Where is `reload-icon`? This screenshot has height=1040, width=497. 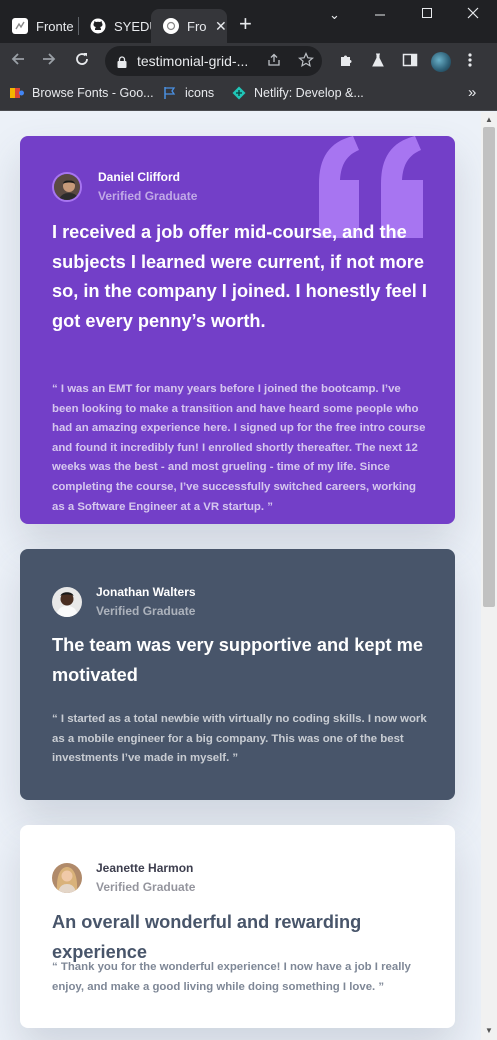
reload-icon is located at coordinates (82, 61).